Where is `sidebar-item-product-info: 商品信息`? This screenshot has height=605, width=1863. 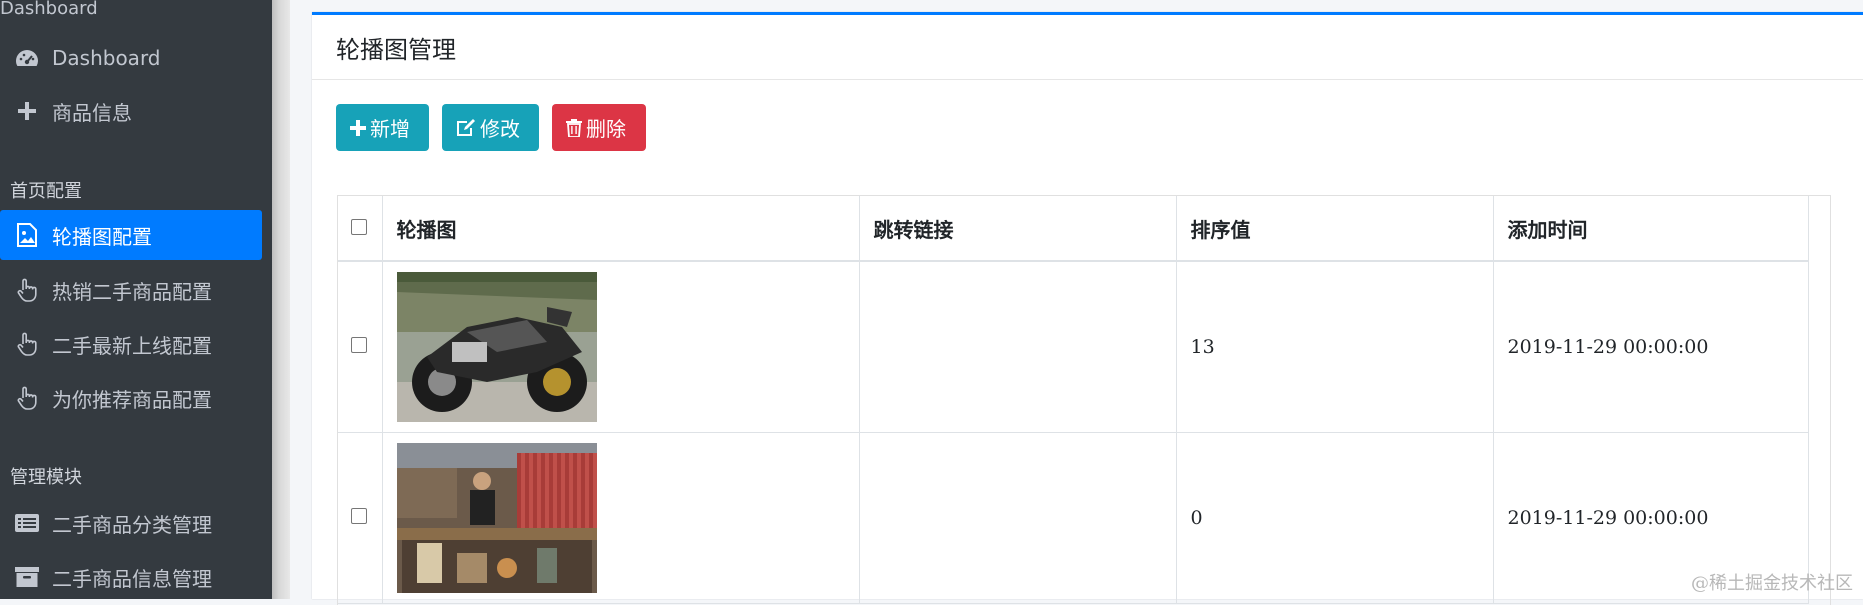 sidebar-item-product-info: 商品信息 is located at coordinates (131, 111).